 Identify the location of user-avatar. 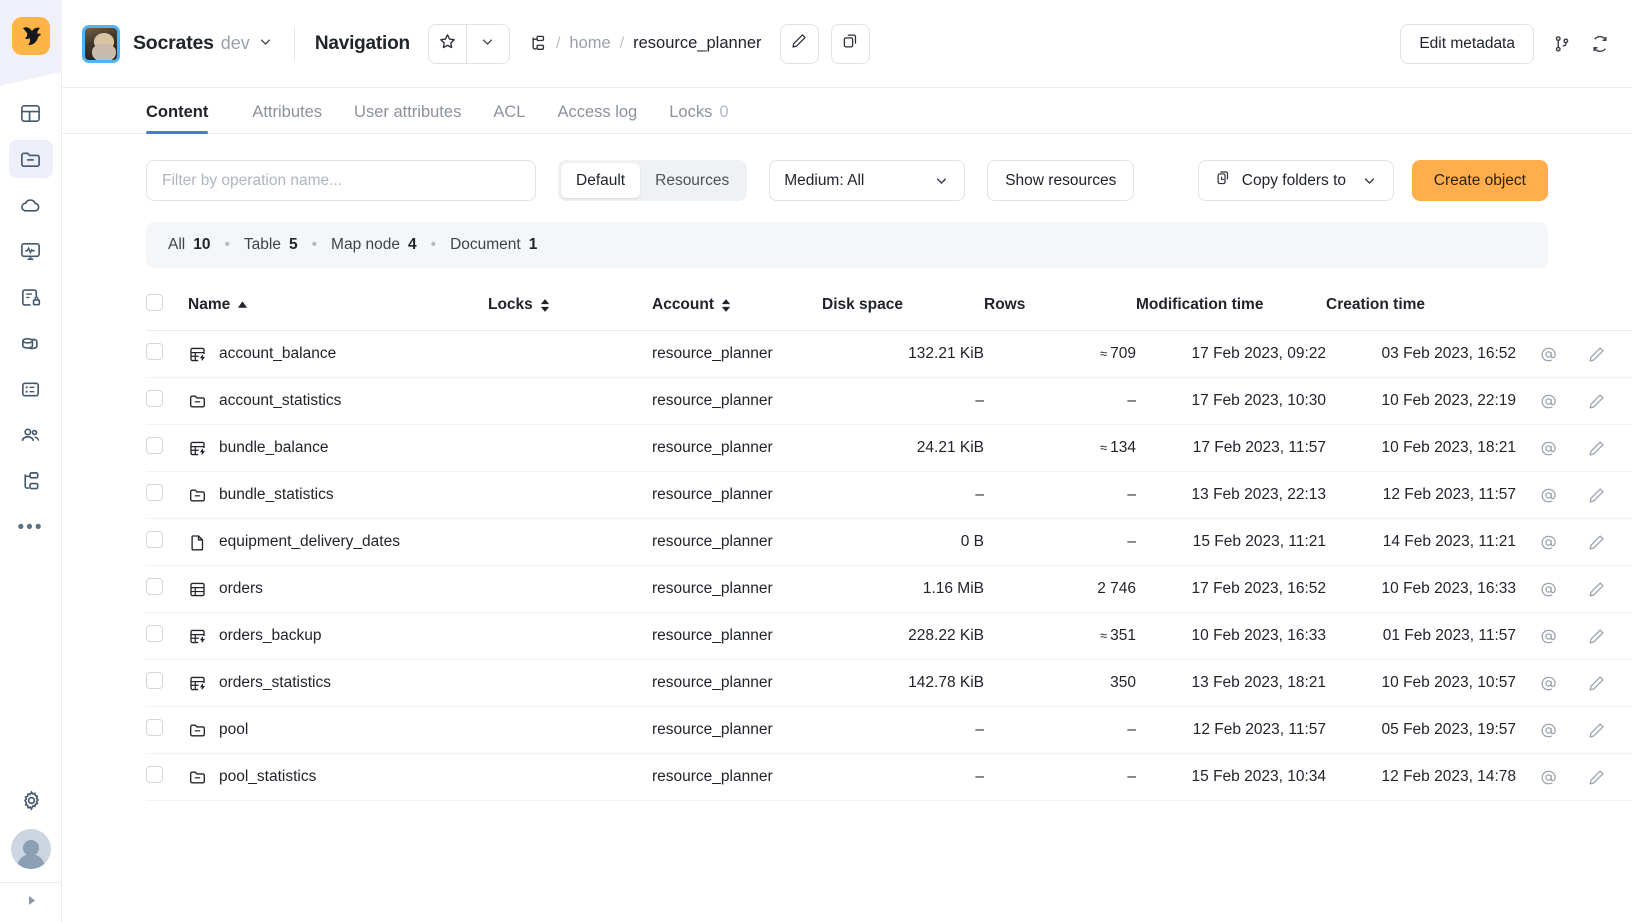
(31, 849).